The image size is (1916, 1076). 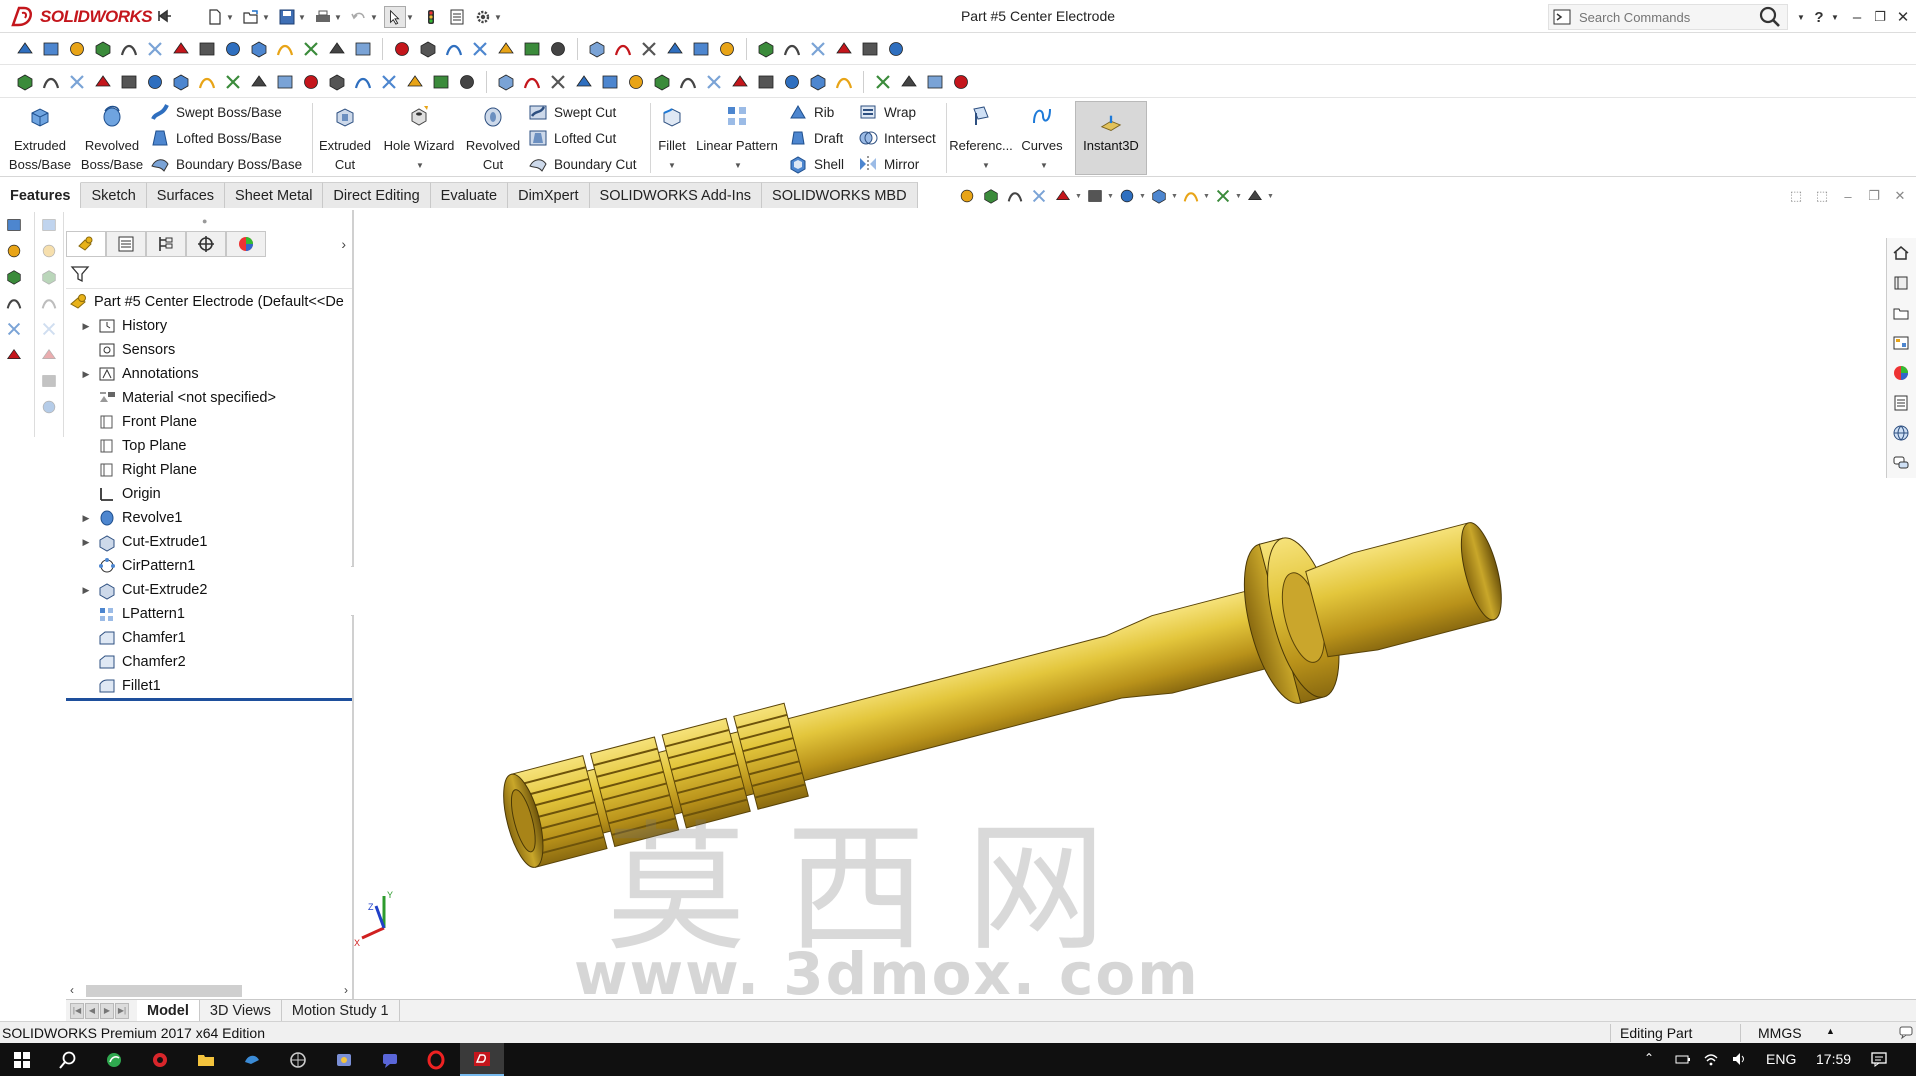 I want to click on tree-item-top-plane: Top Plane, so click(x=209, y=446).